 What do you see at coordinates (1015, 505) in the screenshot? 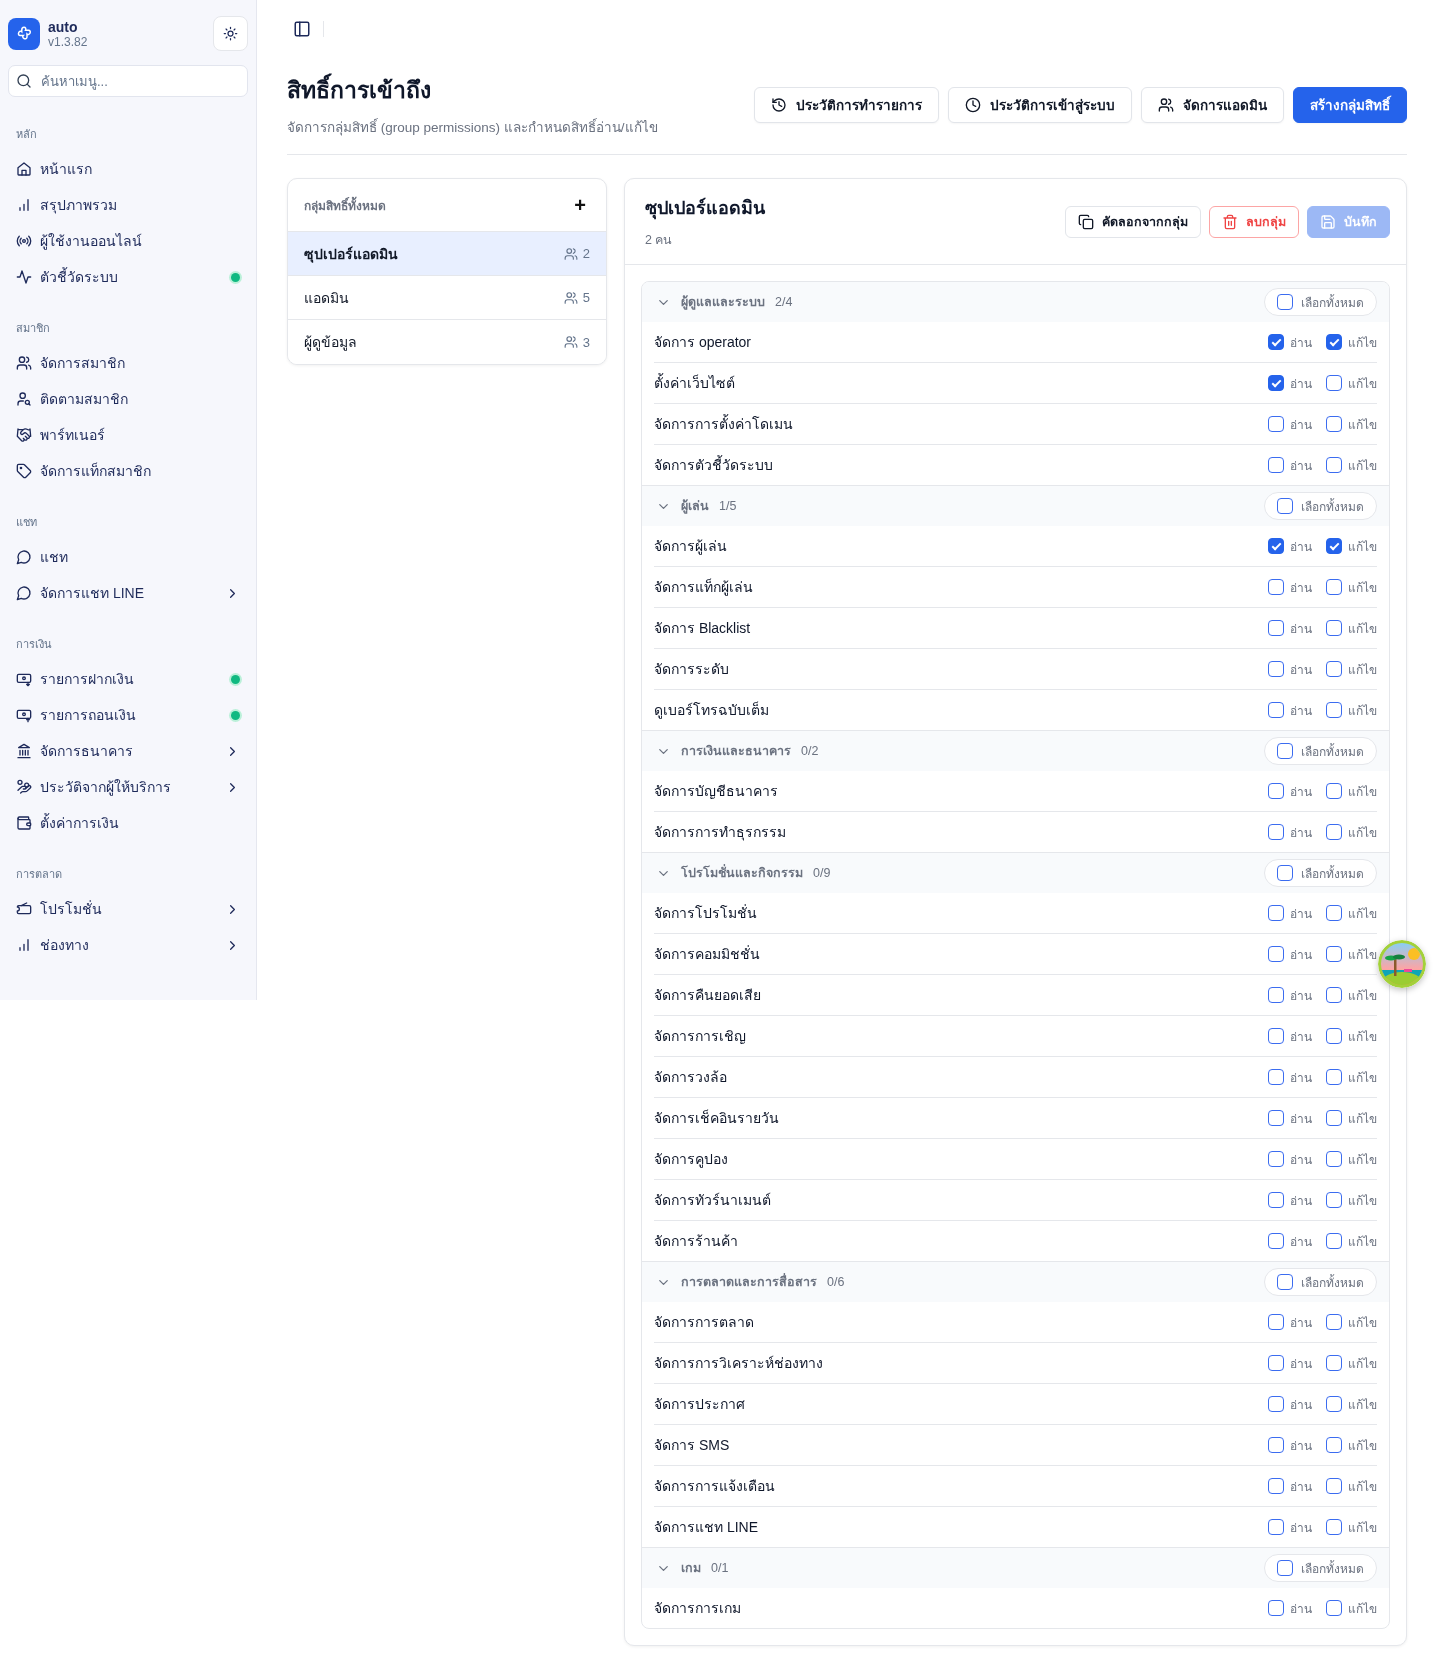
I see `section-header: ผู้เล่น 1/5 เลือกทั้งหมด` at bounding box center [1015, 505].